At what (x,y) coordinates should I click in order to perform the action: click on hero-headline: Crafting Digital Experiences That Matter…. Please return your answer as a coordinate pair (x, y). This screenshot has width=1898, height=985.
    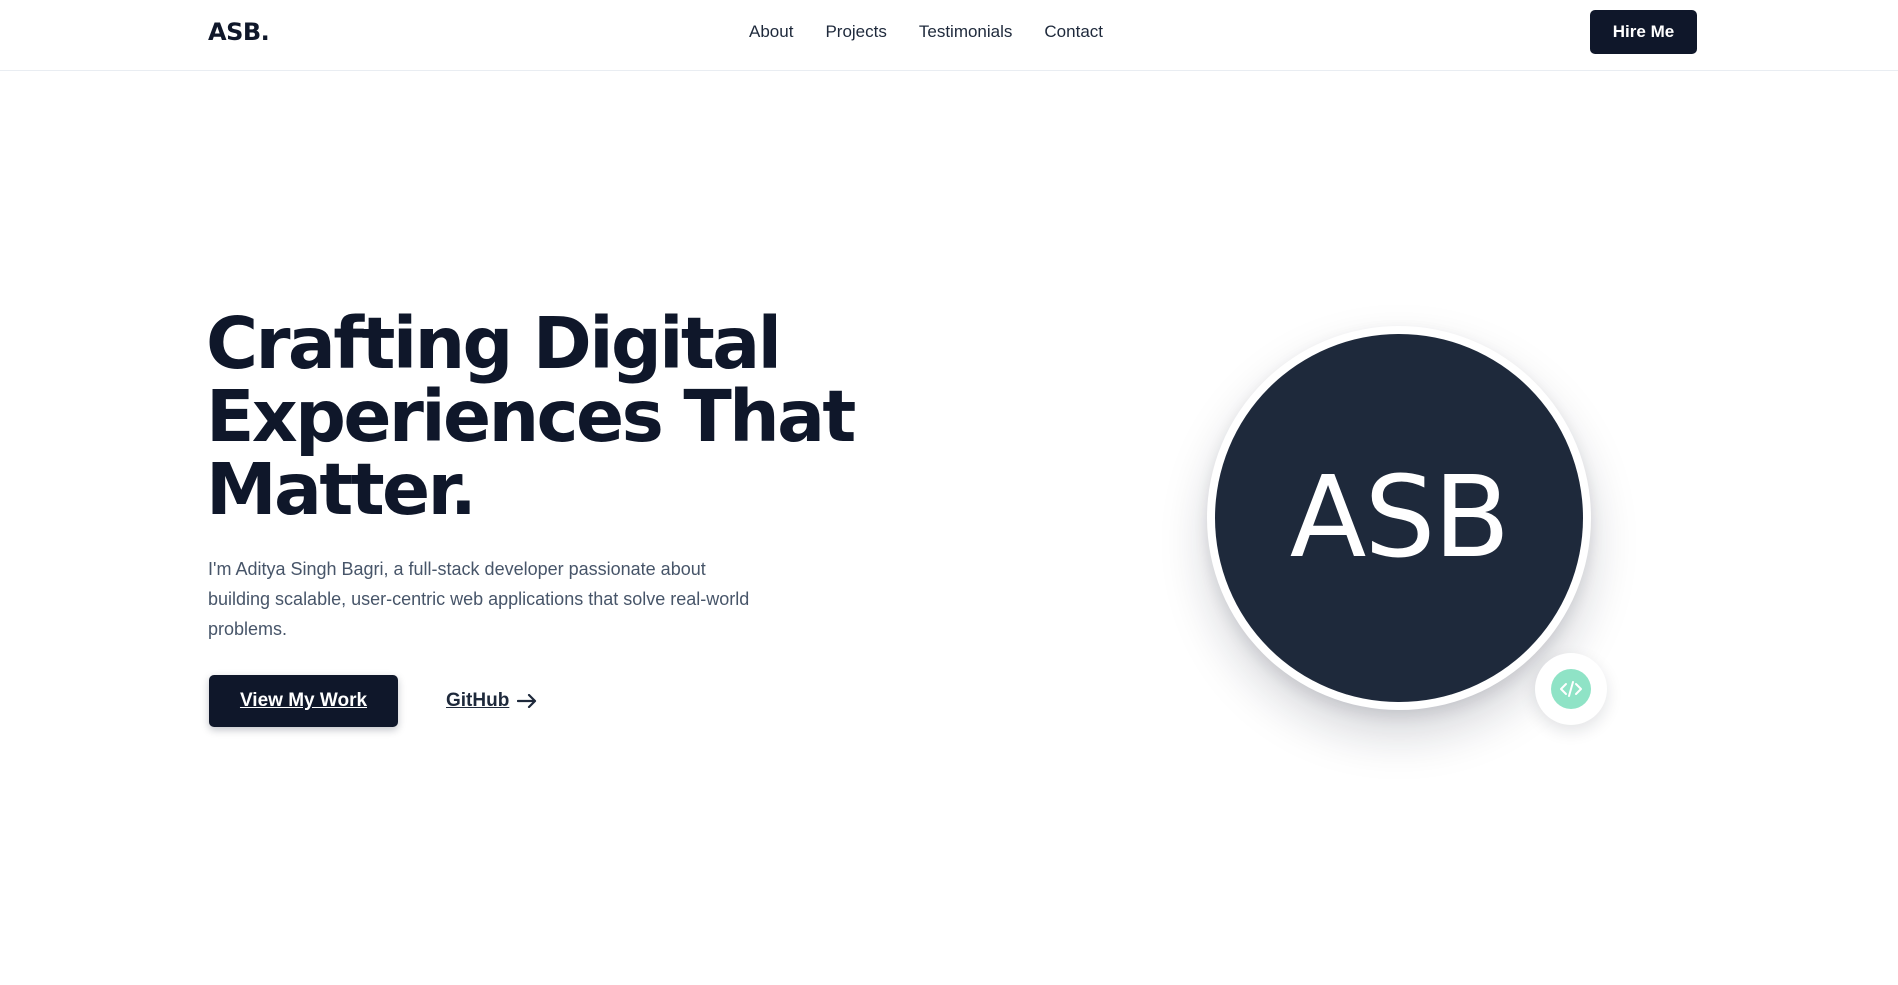
    Looking at the image, I should click on (556, 416).